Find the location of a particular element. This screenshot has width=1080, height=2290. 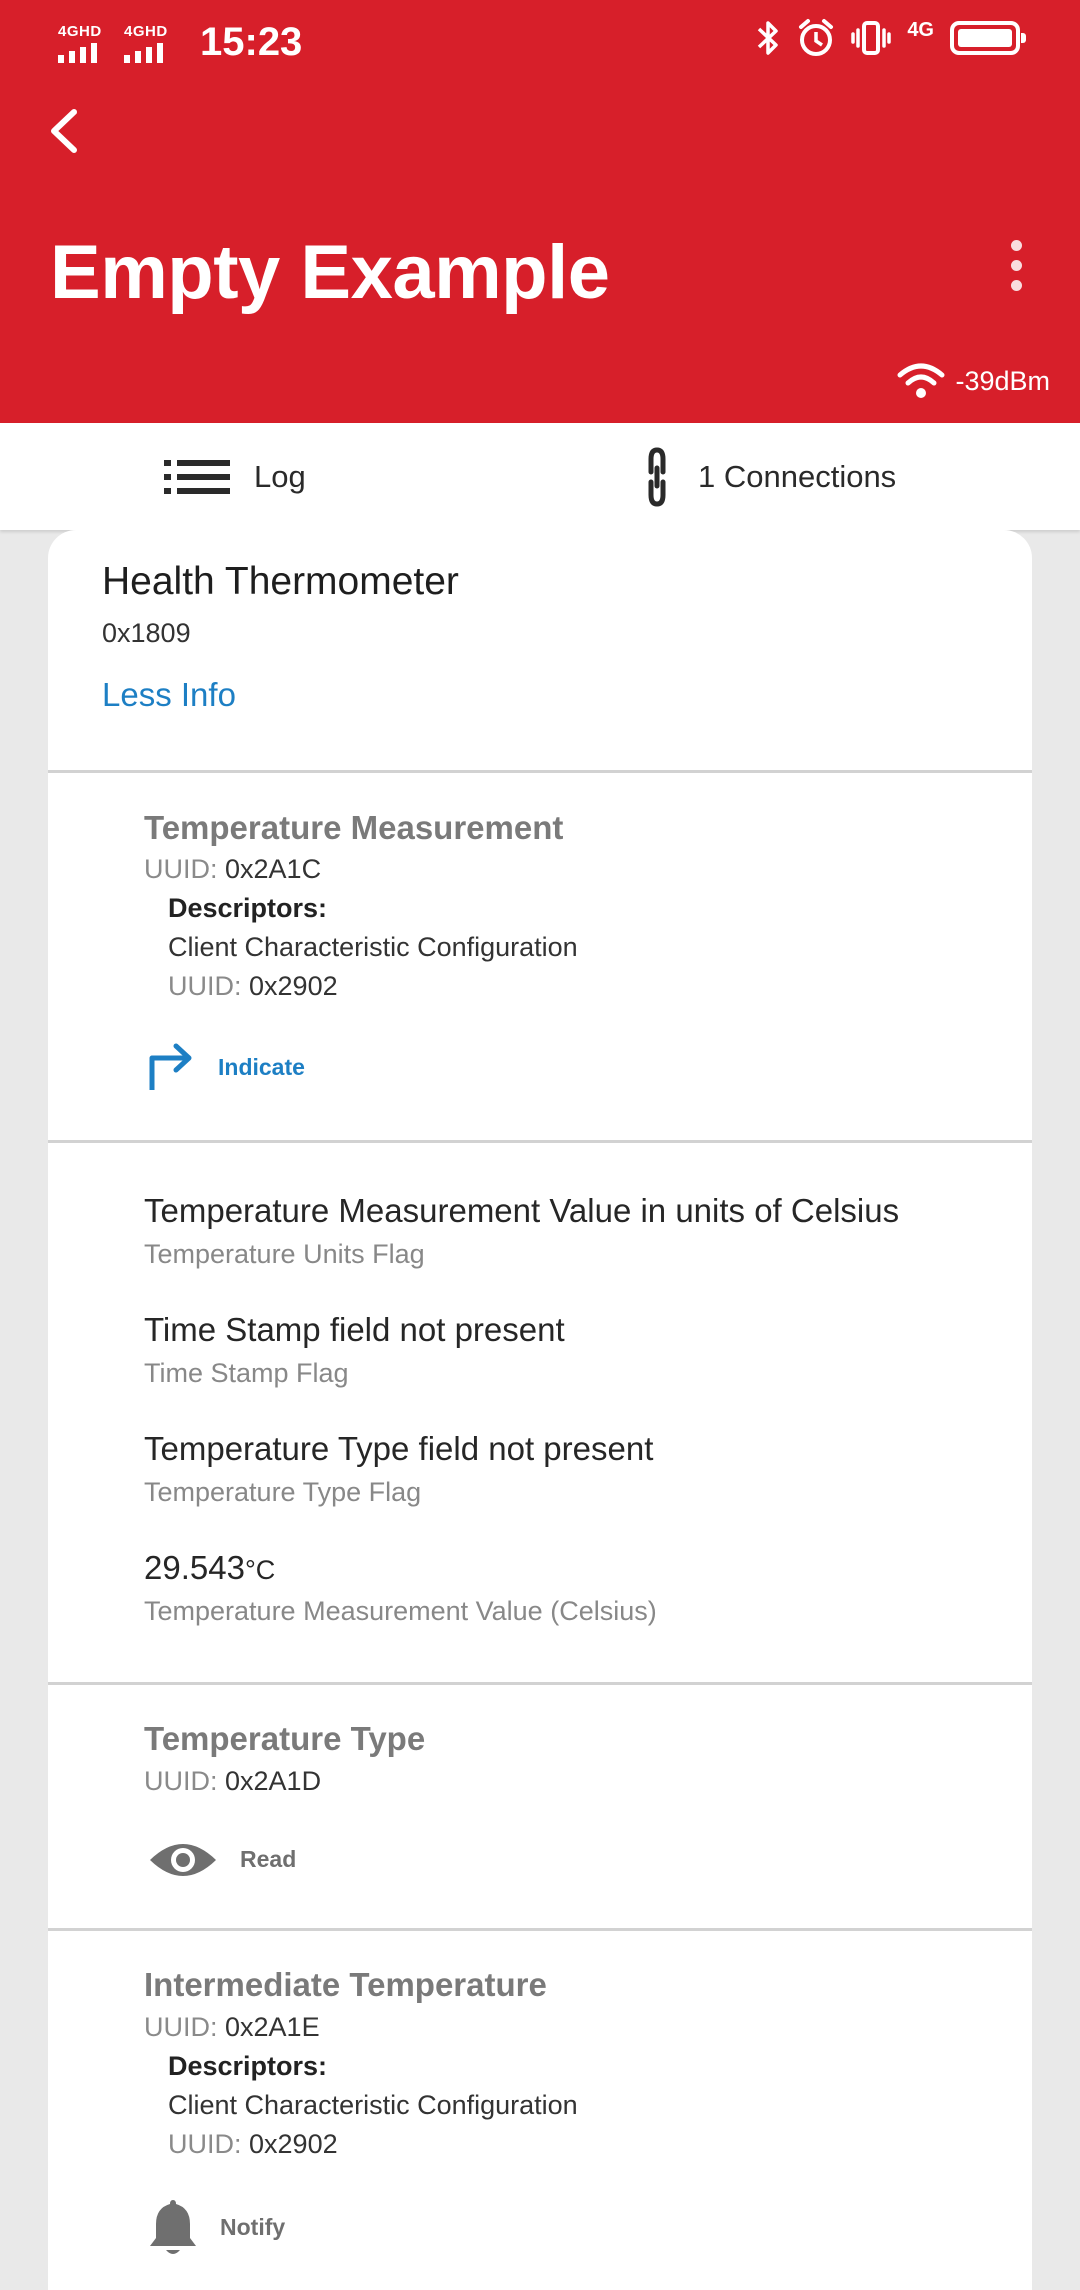

battery-icon is located at coordinates (988, 38).